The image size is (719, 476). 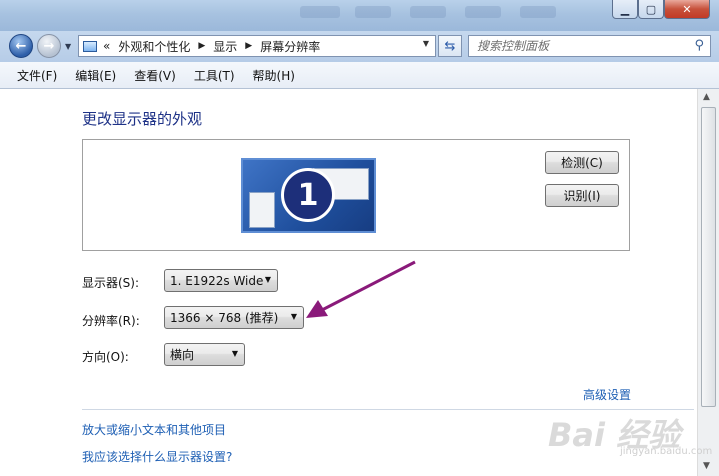 What do you see at coordinates (154, 429) in the screenshot?
I see `text-size-link: 放大或缩小文本和其他项目` at bounding box center [154, 429].